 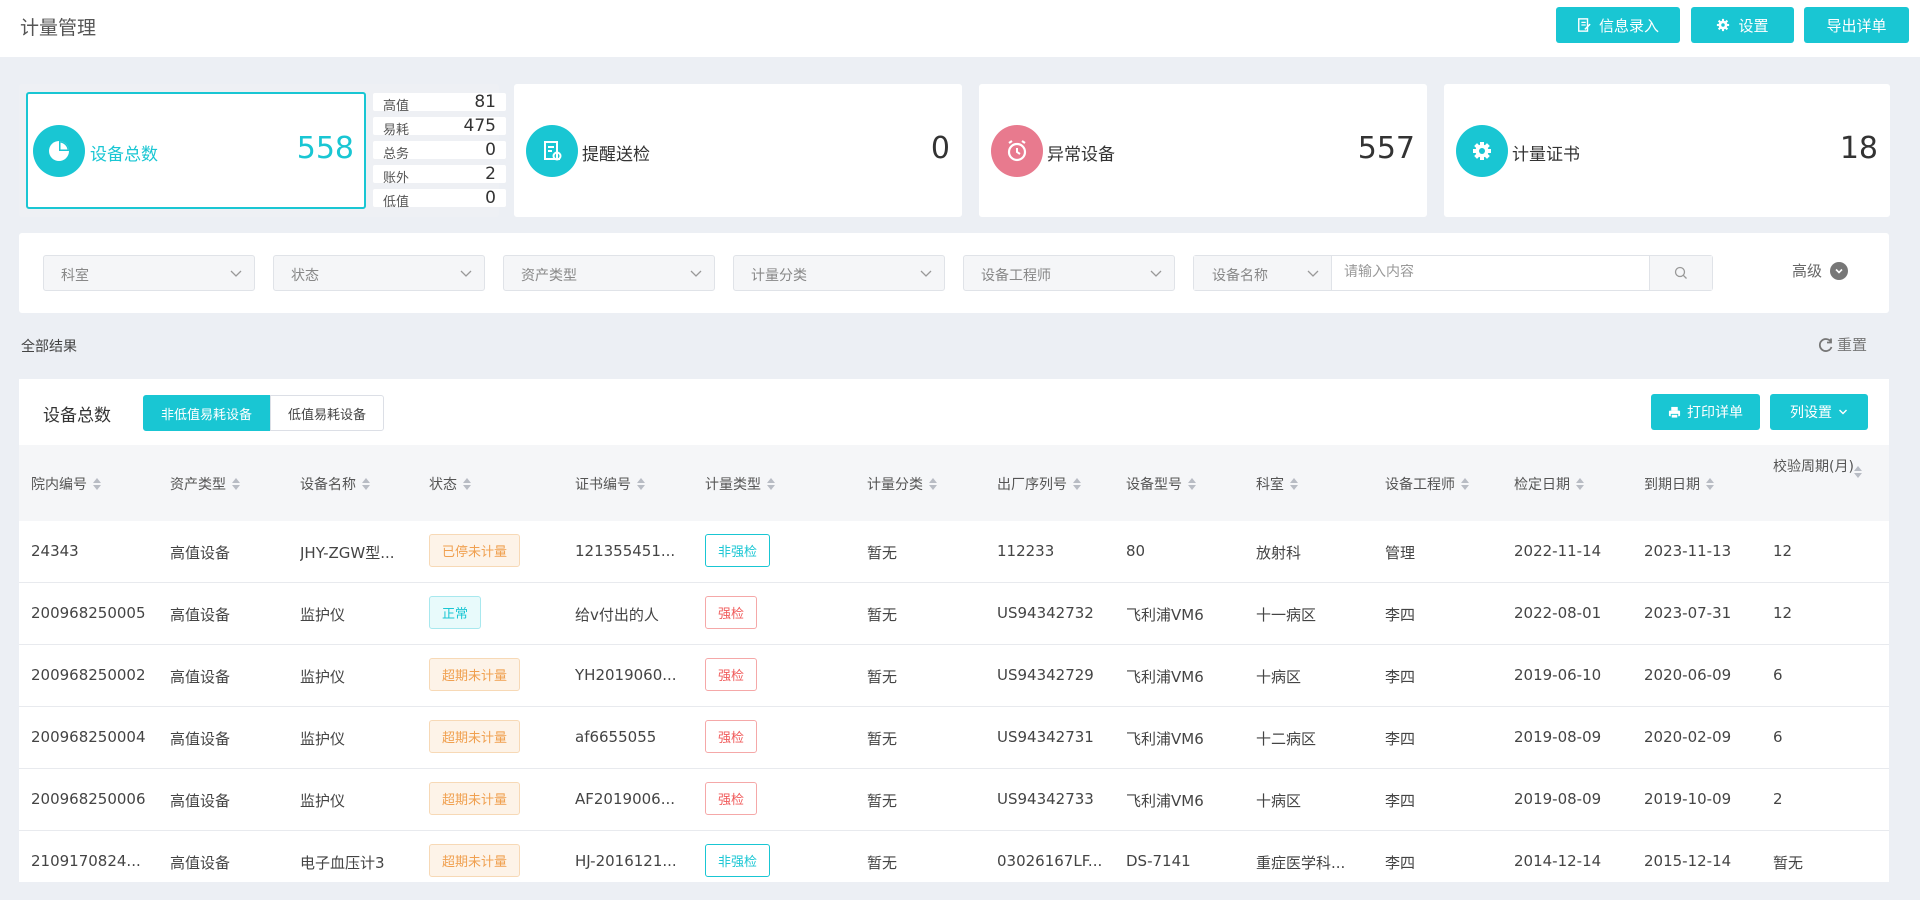 What do you see at coordinates (396, 106) in the screenshot?
I see `stat-key: 高值` at bounding box center [396, 106].